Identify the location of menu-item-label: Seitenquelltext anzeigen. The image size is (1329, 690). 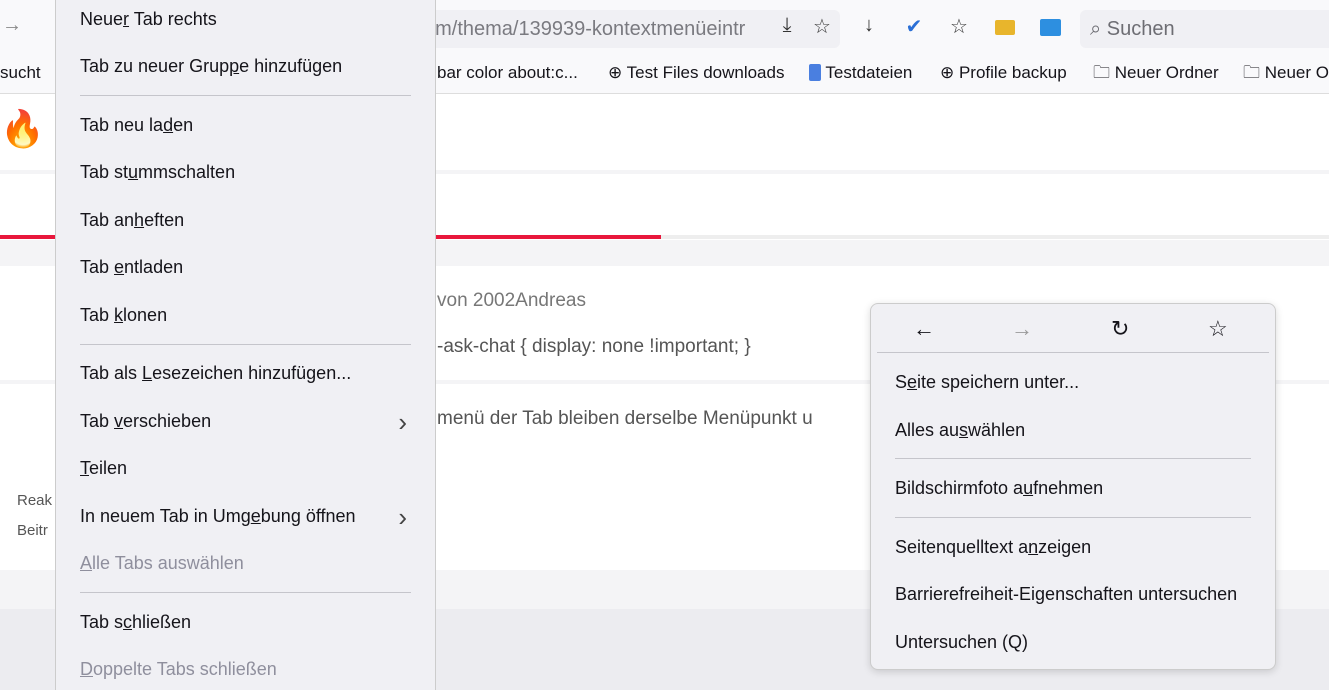
(993, 547).